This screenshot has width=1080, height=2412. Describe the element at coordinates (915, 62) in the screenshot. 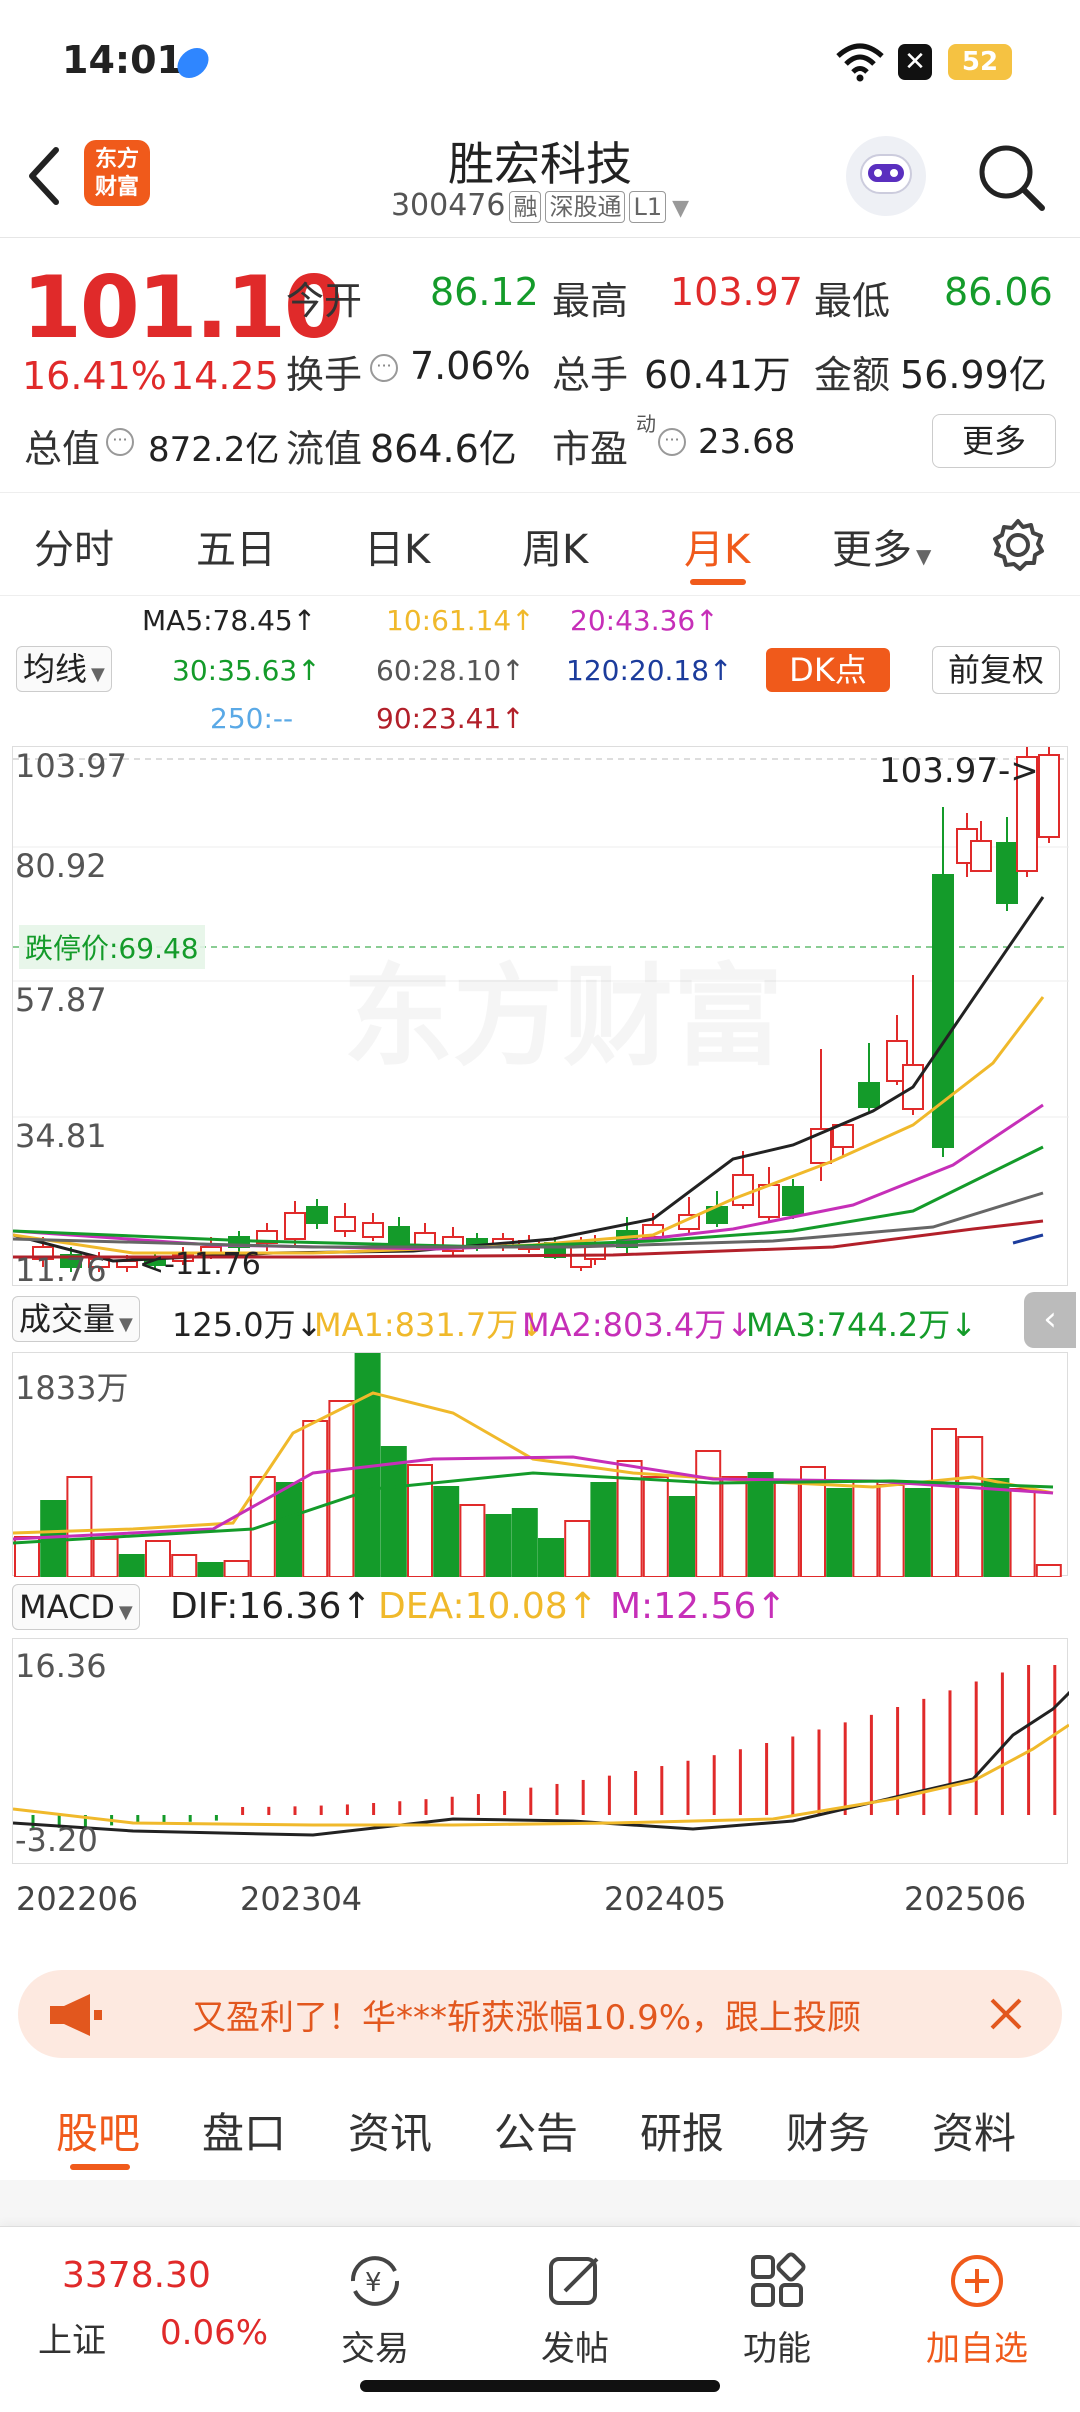

I see `close-app-icon: ✕` at that location.